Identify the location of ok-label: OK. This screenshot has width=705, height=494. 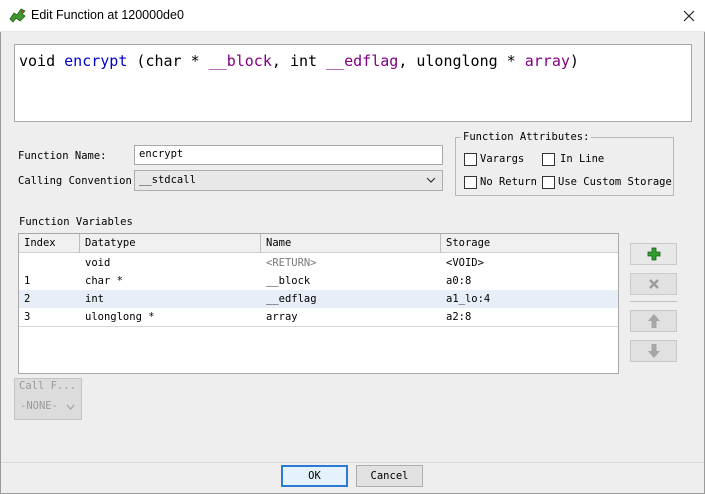
(314, 476).